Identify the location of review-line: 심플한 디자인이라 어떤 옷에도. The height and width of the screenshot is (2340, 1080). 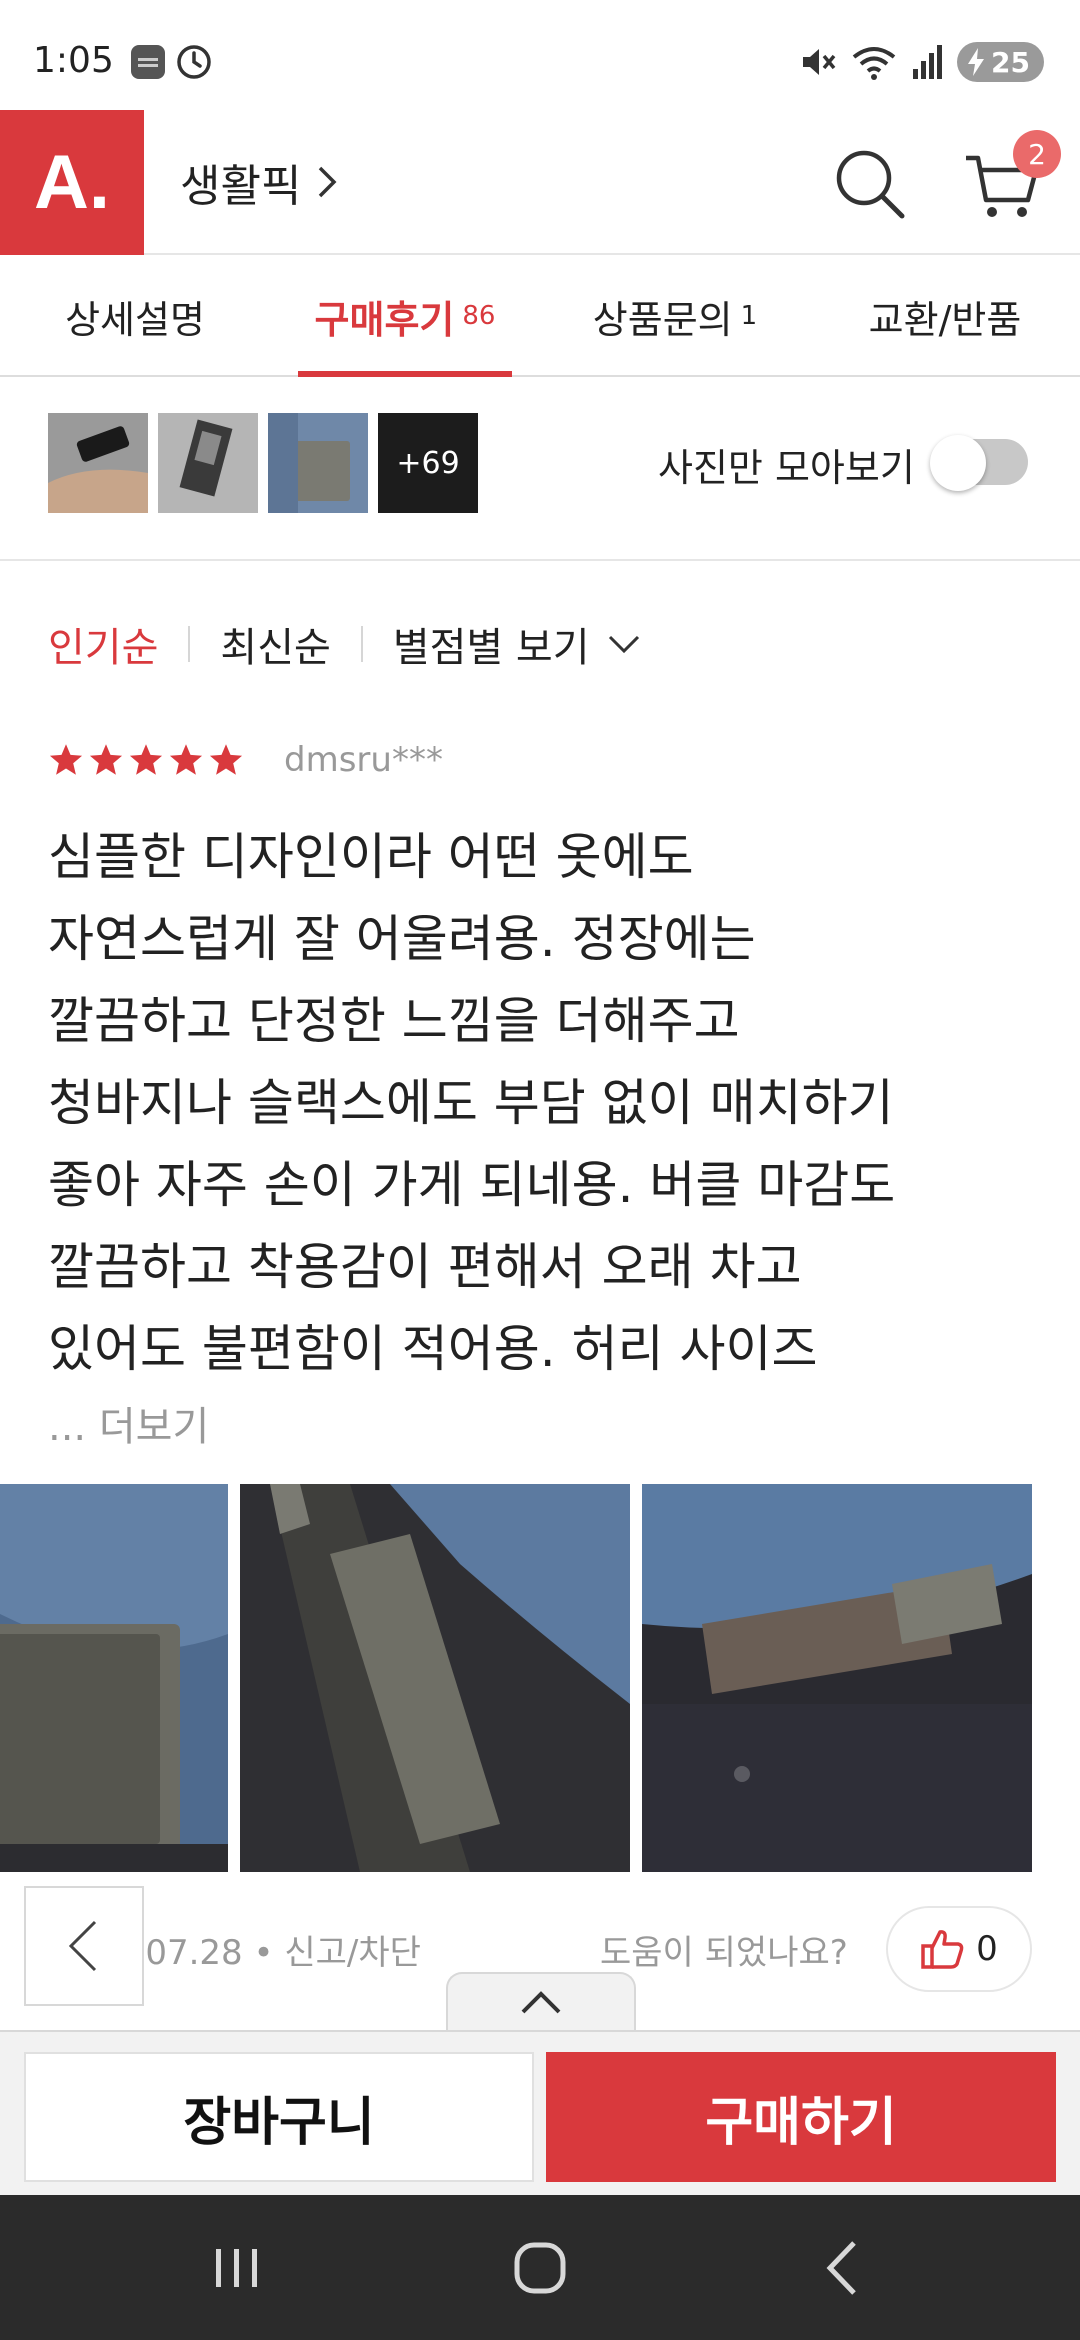
(371, 857).